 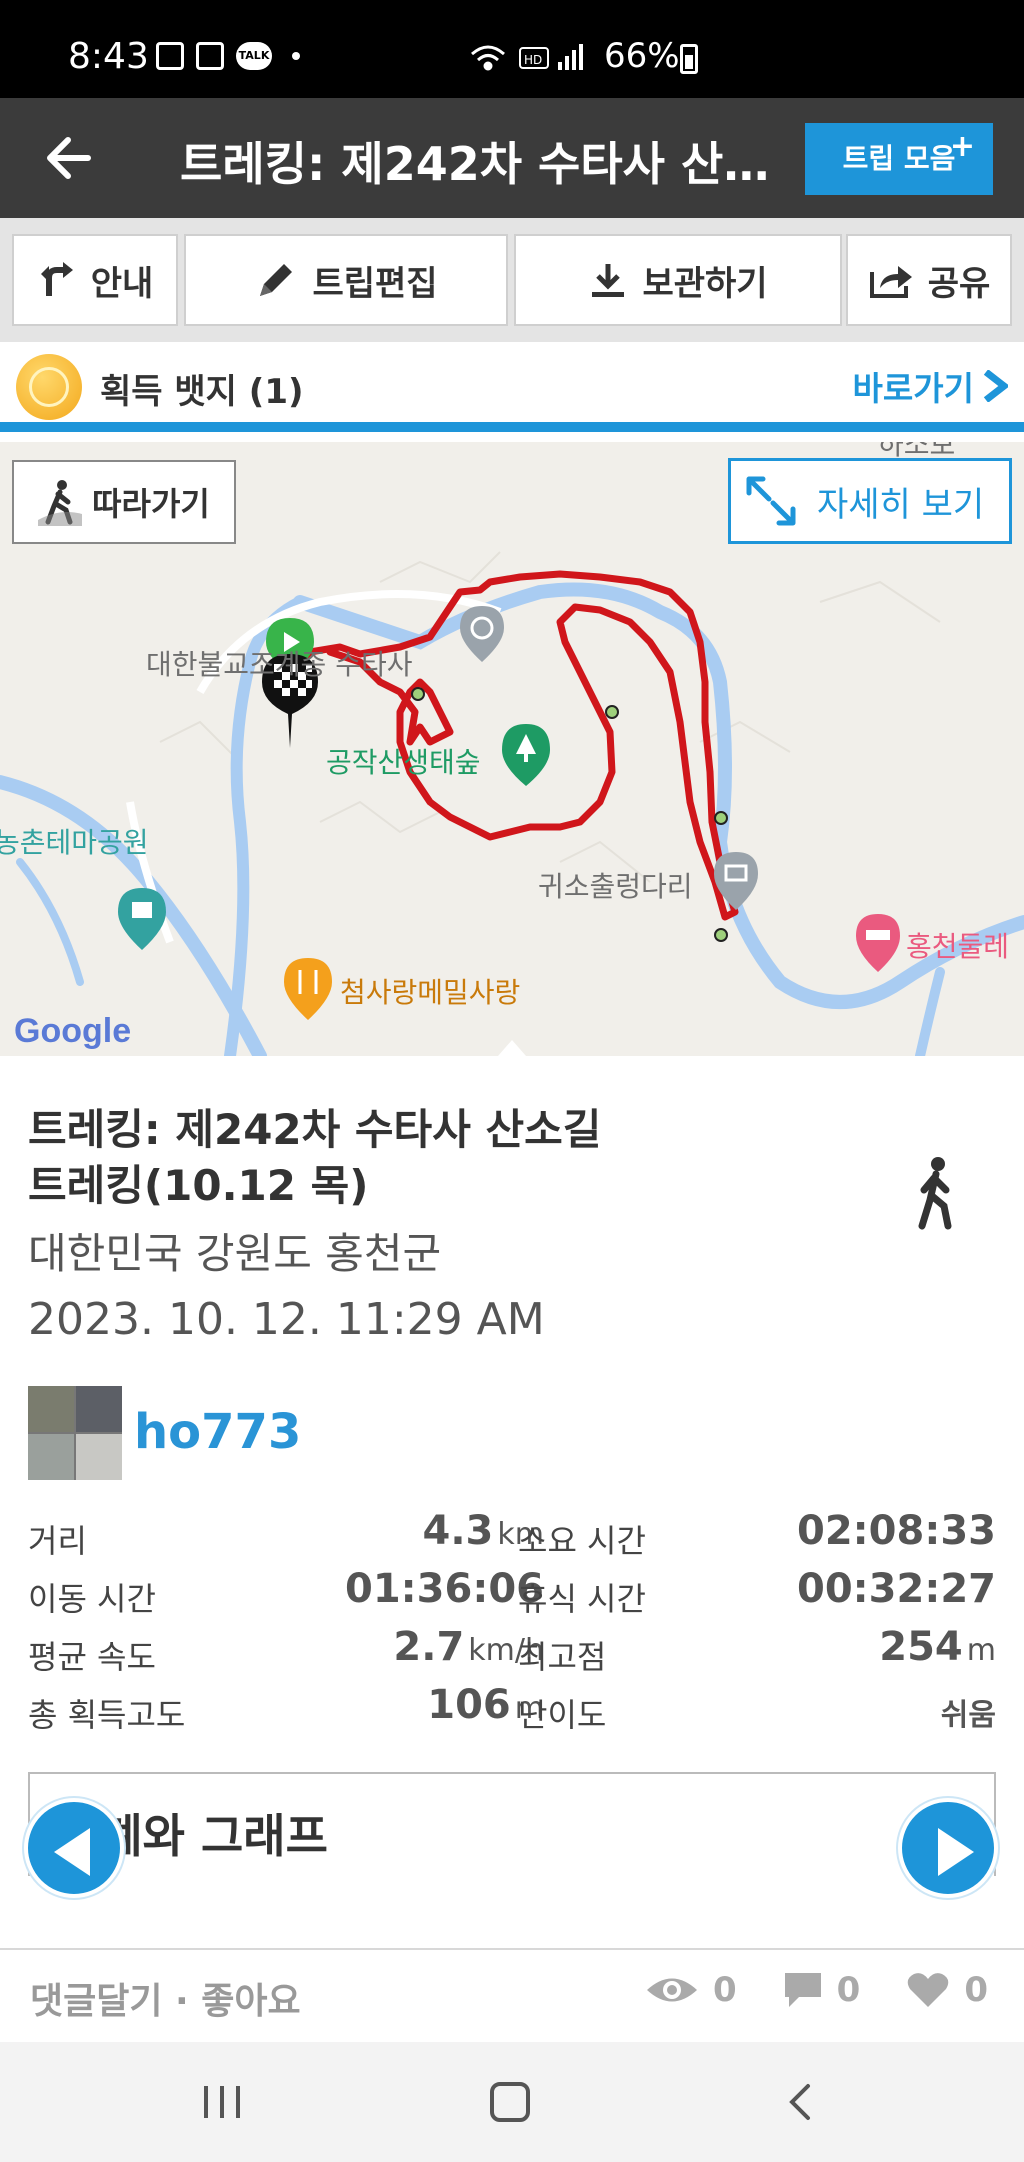 I want to click on restaurant-label: 첨사랑메밀사랑, so click(x=430, y=992).